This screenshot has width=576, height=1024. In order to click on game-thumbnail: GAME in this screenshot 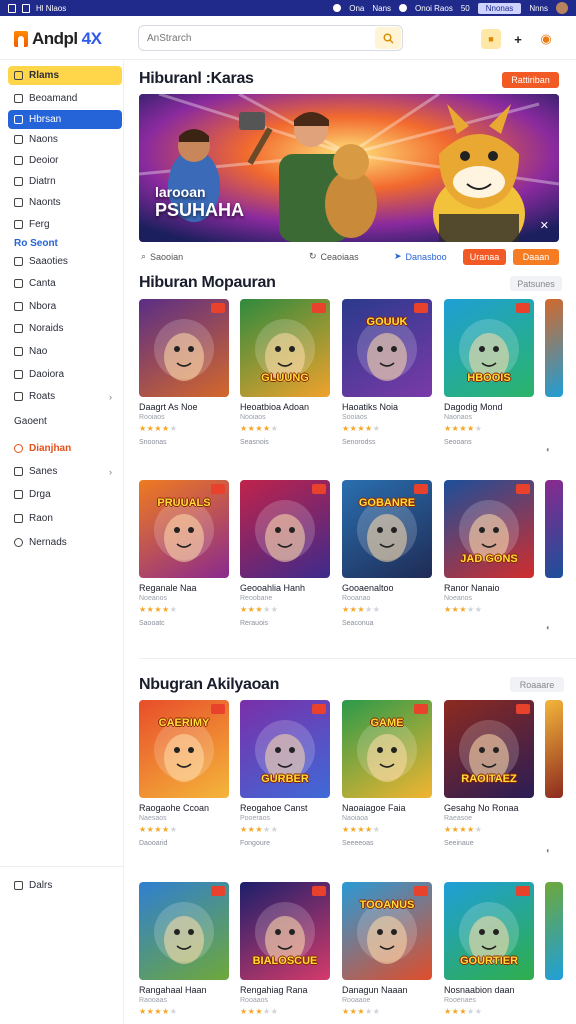, I will do `click(387, 749)`.